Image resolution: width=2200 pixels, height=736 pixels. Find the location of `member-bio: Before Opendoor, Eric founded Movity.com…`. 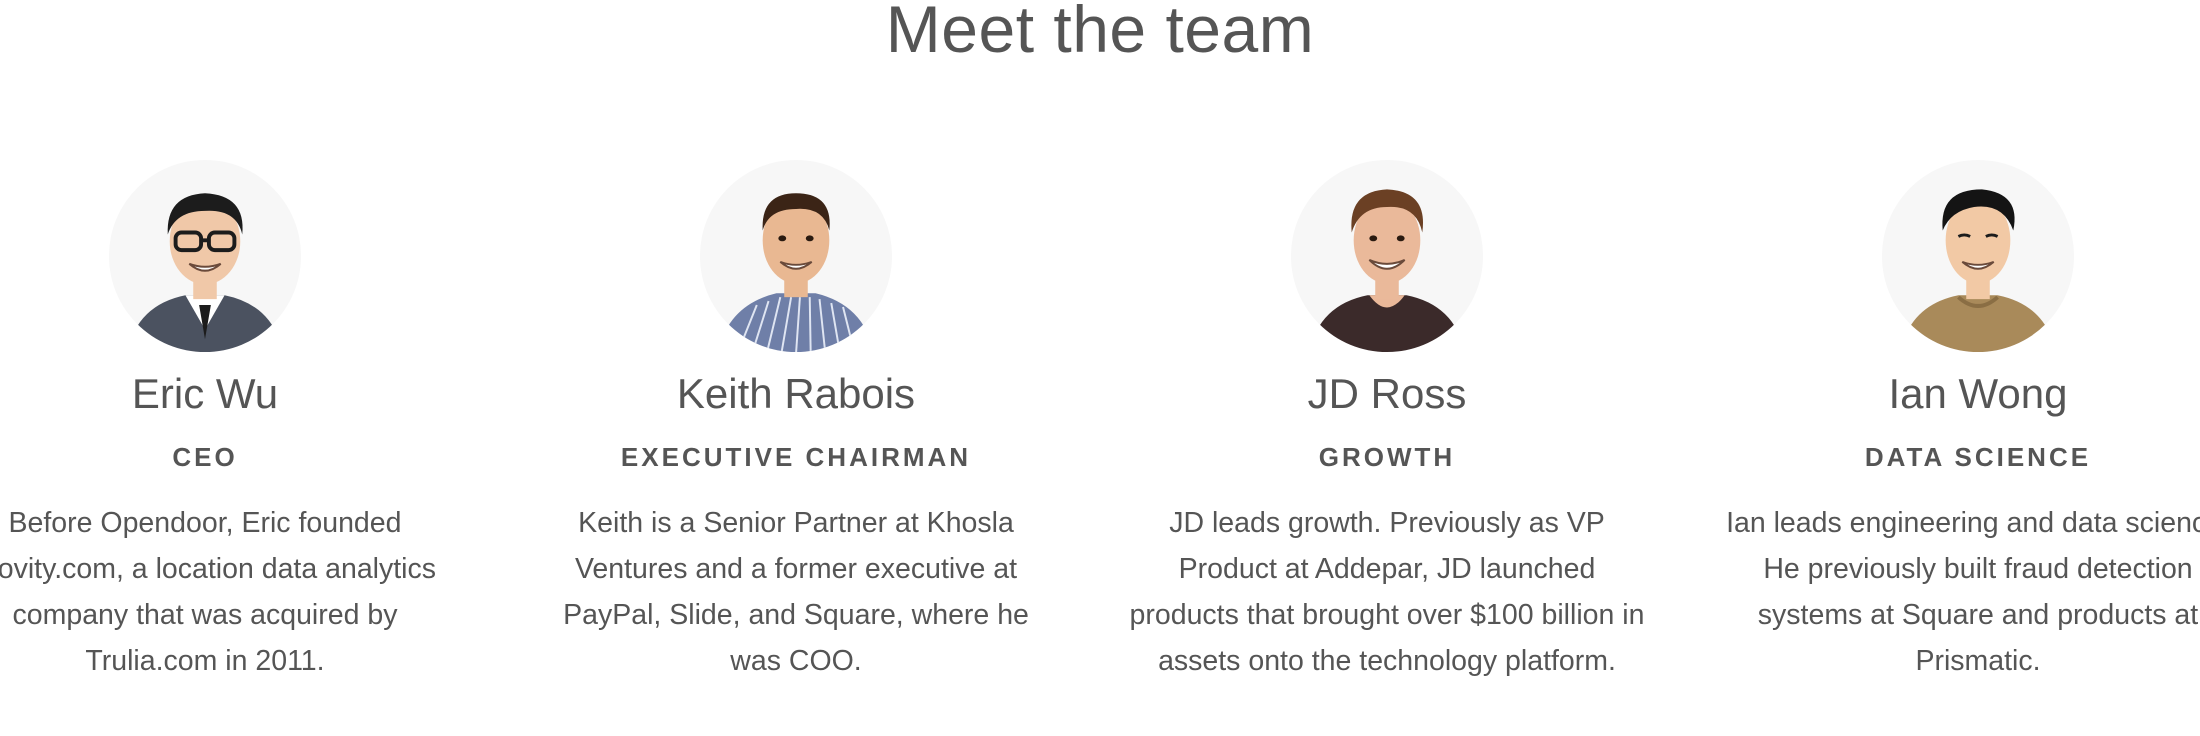

member-bio: Before Opendoor, Eric founded Movity.com… is located at coordinates (218, 592).